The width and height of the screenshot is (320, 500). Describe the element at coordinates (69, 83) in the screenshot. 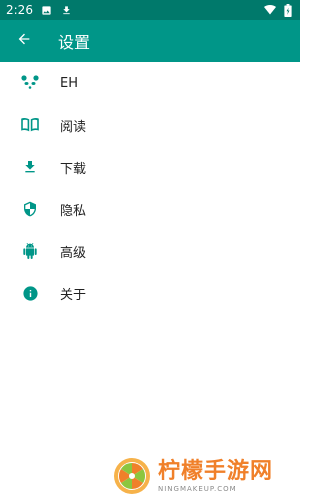

I see `menu-item-label: EH` at that location.